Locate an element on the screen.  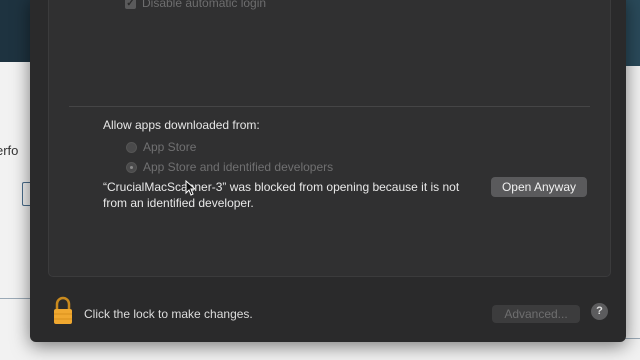
help-button: ? is located at coordinates (599, 311).